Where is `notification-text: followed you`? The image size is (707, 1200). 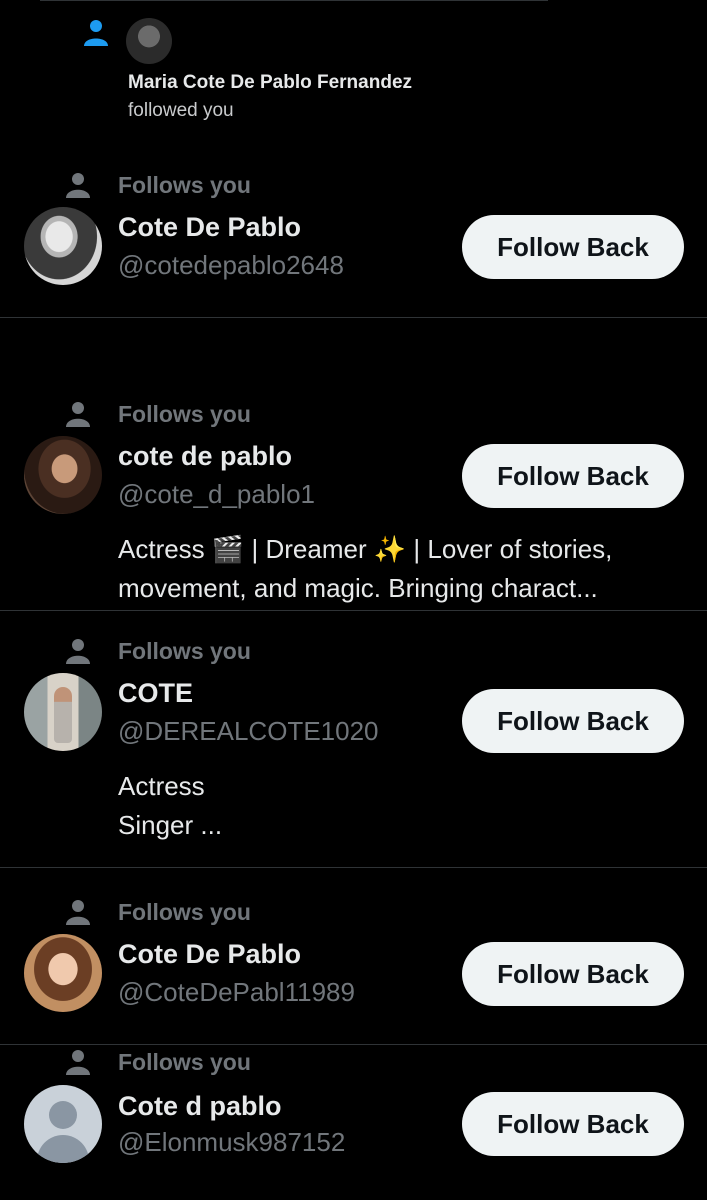 notification-text: followed you is located at coordinates (181, 110).